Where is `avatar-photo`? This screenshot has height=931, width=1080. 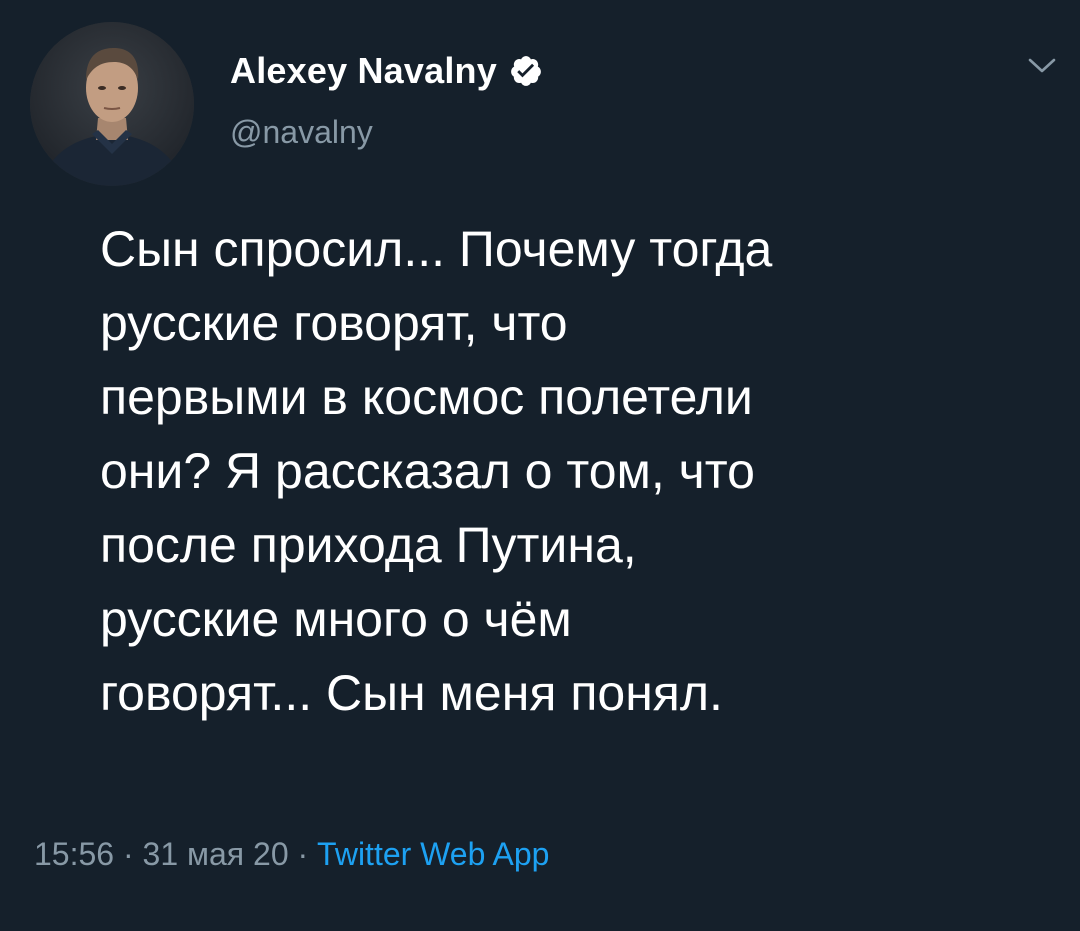
avatar-photo is located at coordinates (112, 104).